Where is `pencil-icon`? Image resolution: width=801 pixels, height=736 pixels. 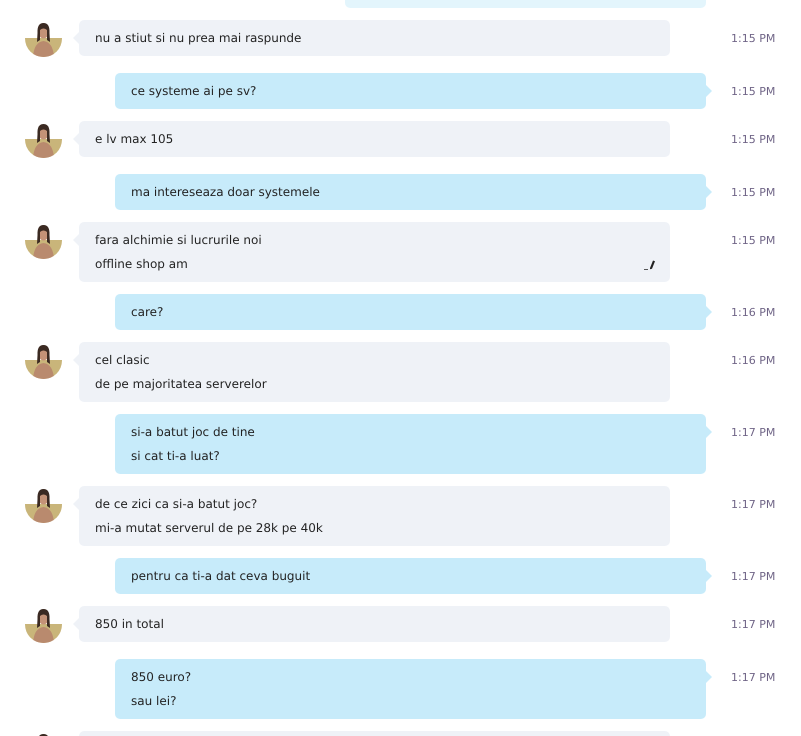
pencil-icon is located at coordinates (650, 264).